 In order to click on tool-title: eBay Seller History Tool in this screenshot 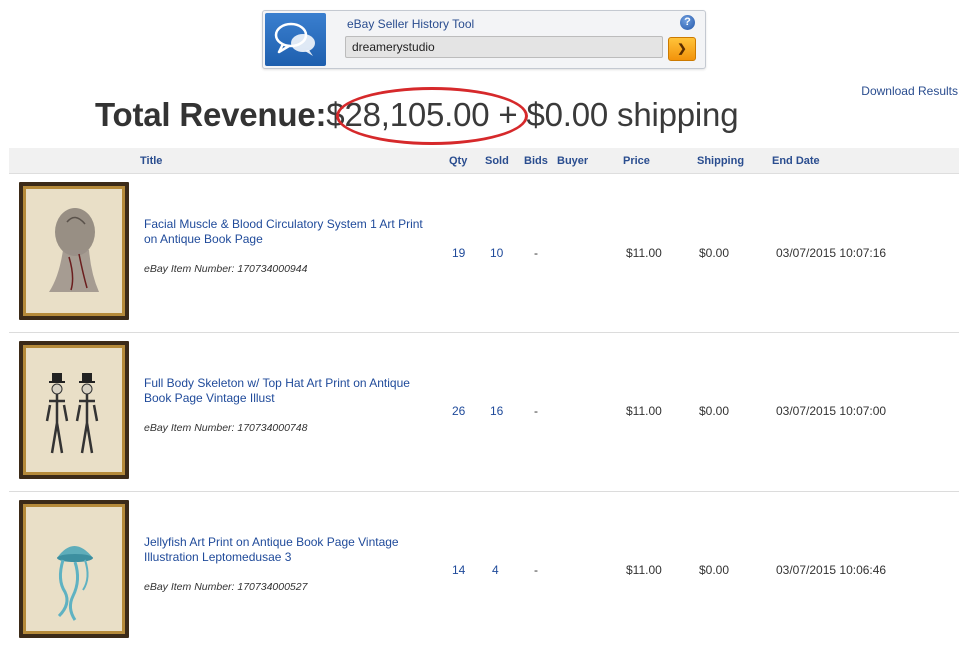, I will do `click(411, 24)`.